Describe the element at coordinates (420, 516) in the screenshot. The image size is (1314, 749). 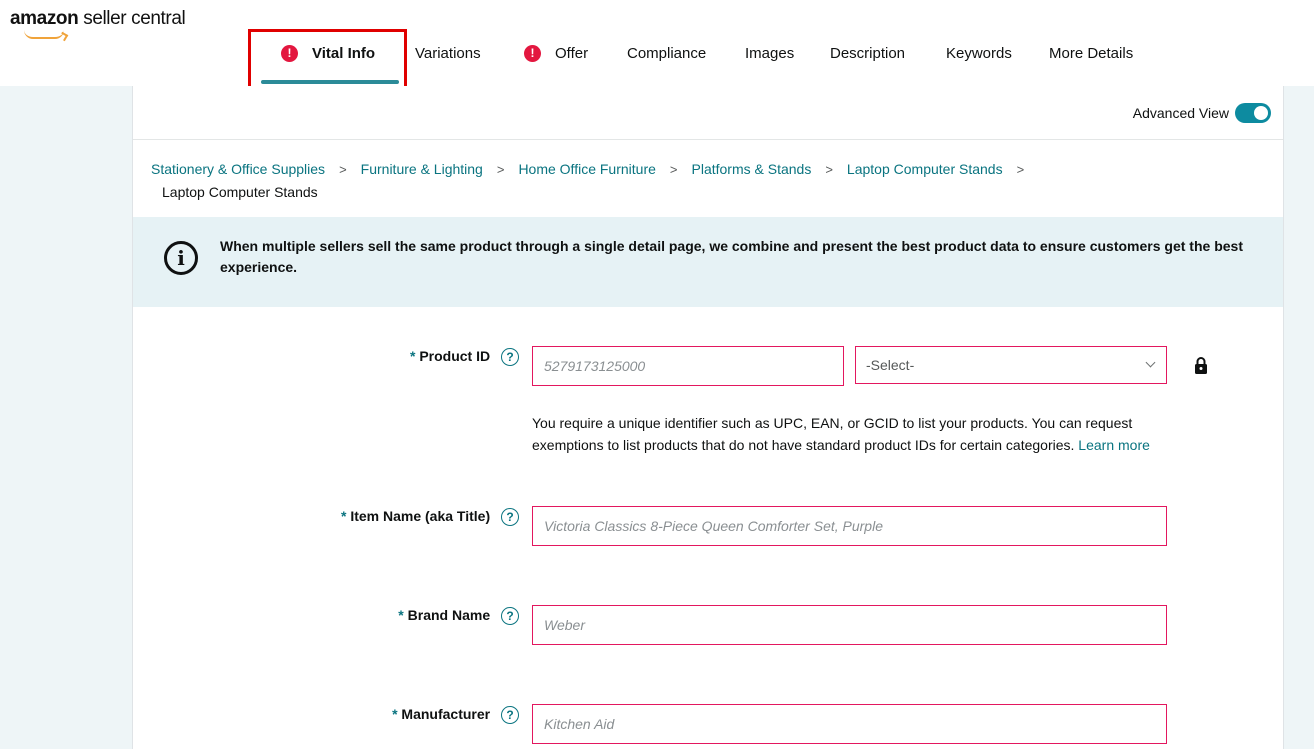
I see `field-label-text: Item Name (aka Title)` at that location.